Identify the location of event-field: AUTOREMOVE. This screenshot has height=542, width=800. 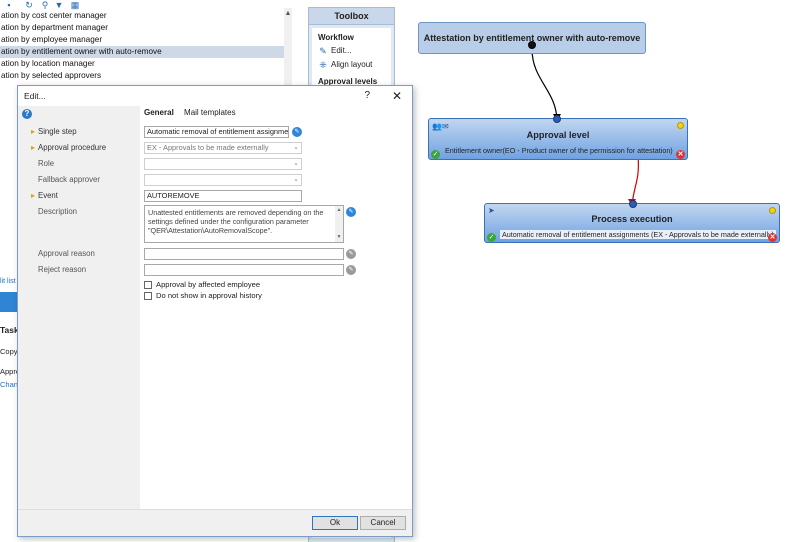
(223, 196).